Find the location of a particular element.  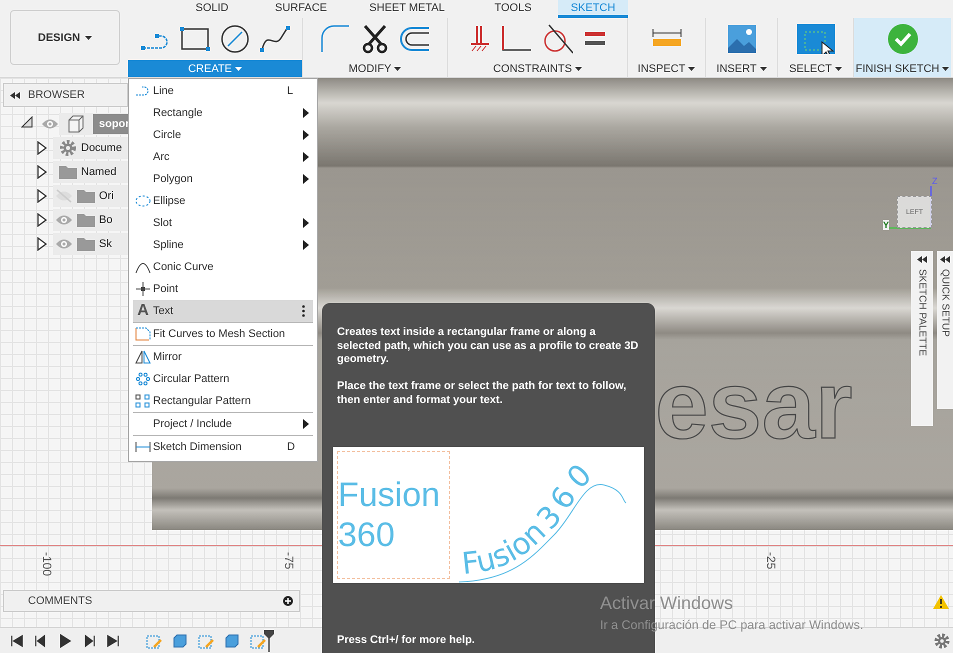

fit-curves-icon is located at coordinates (143, 334).